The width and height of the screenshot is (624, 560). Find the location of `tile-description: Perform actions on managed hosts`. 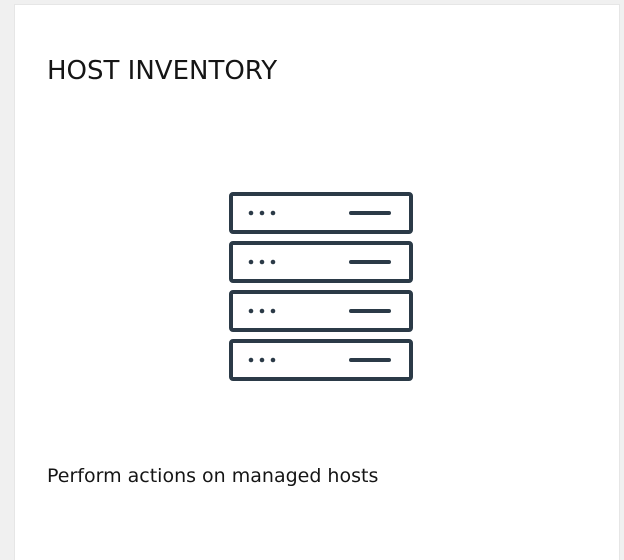

tile-description: Perform actions on managed hosts is located at coordinates (213, 476).